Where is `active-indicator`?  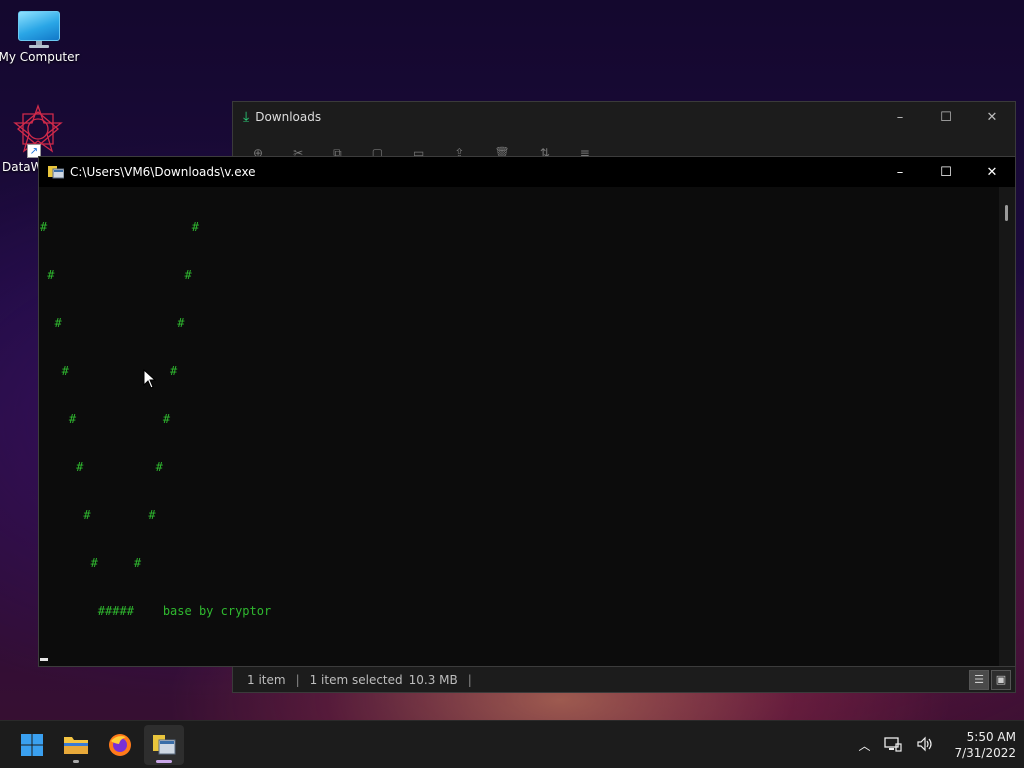
active-indicator is located at coordinates (164, 761).